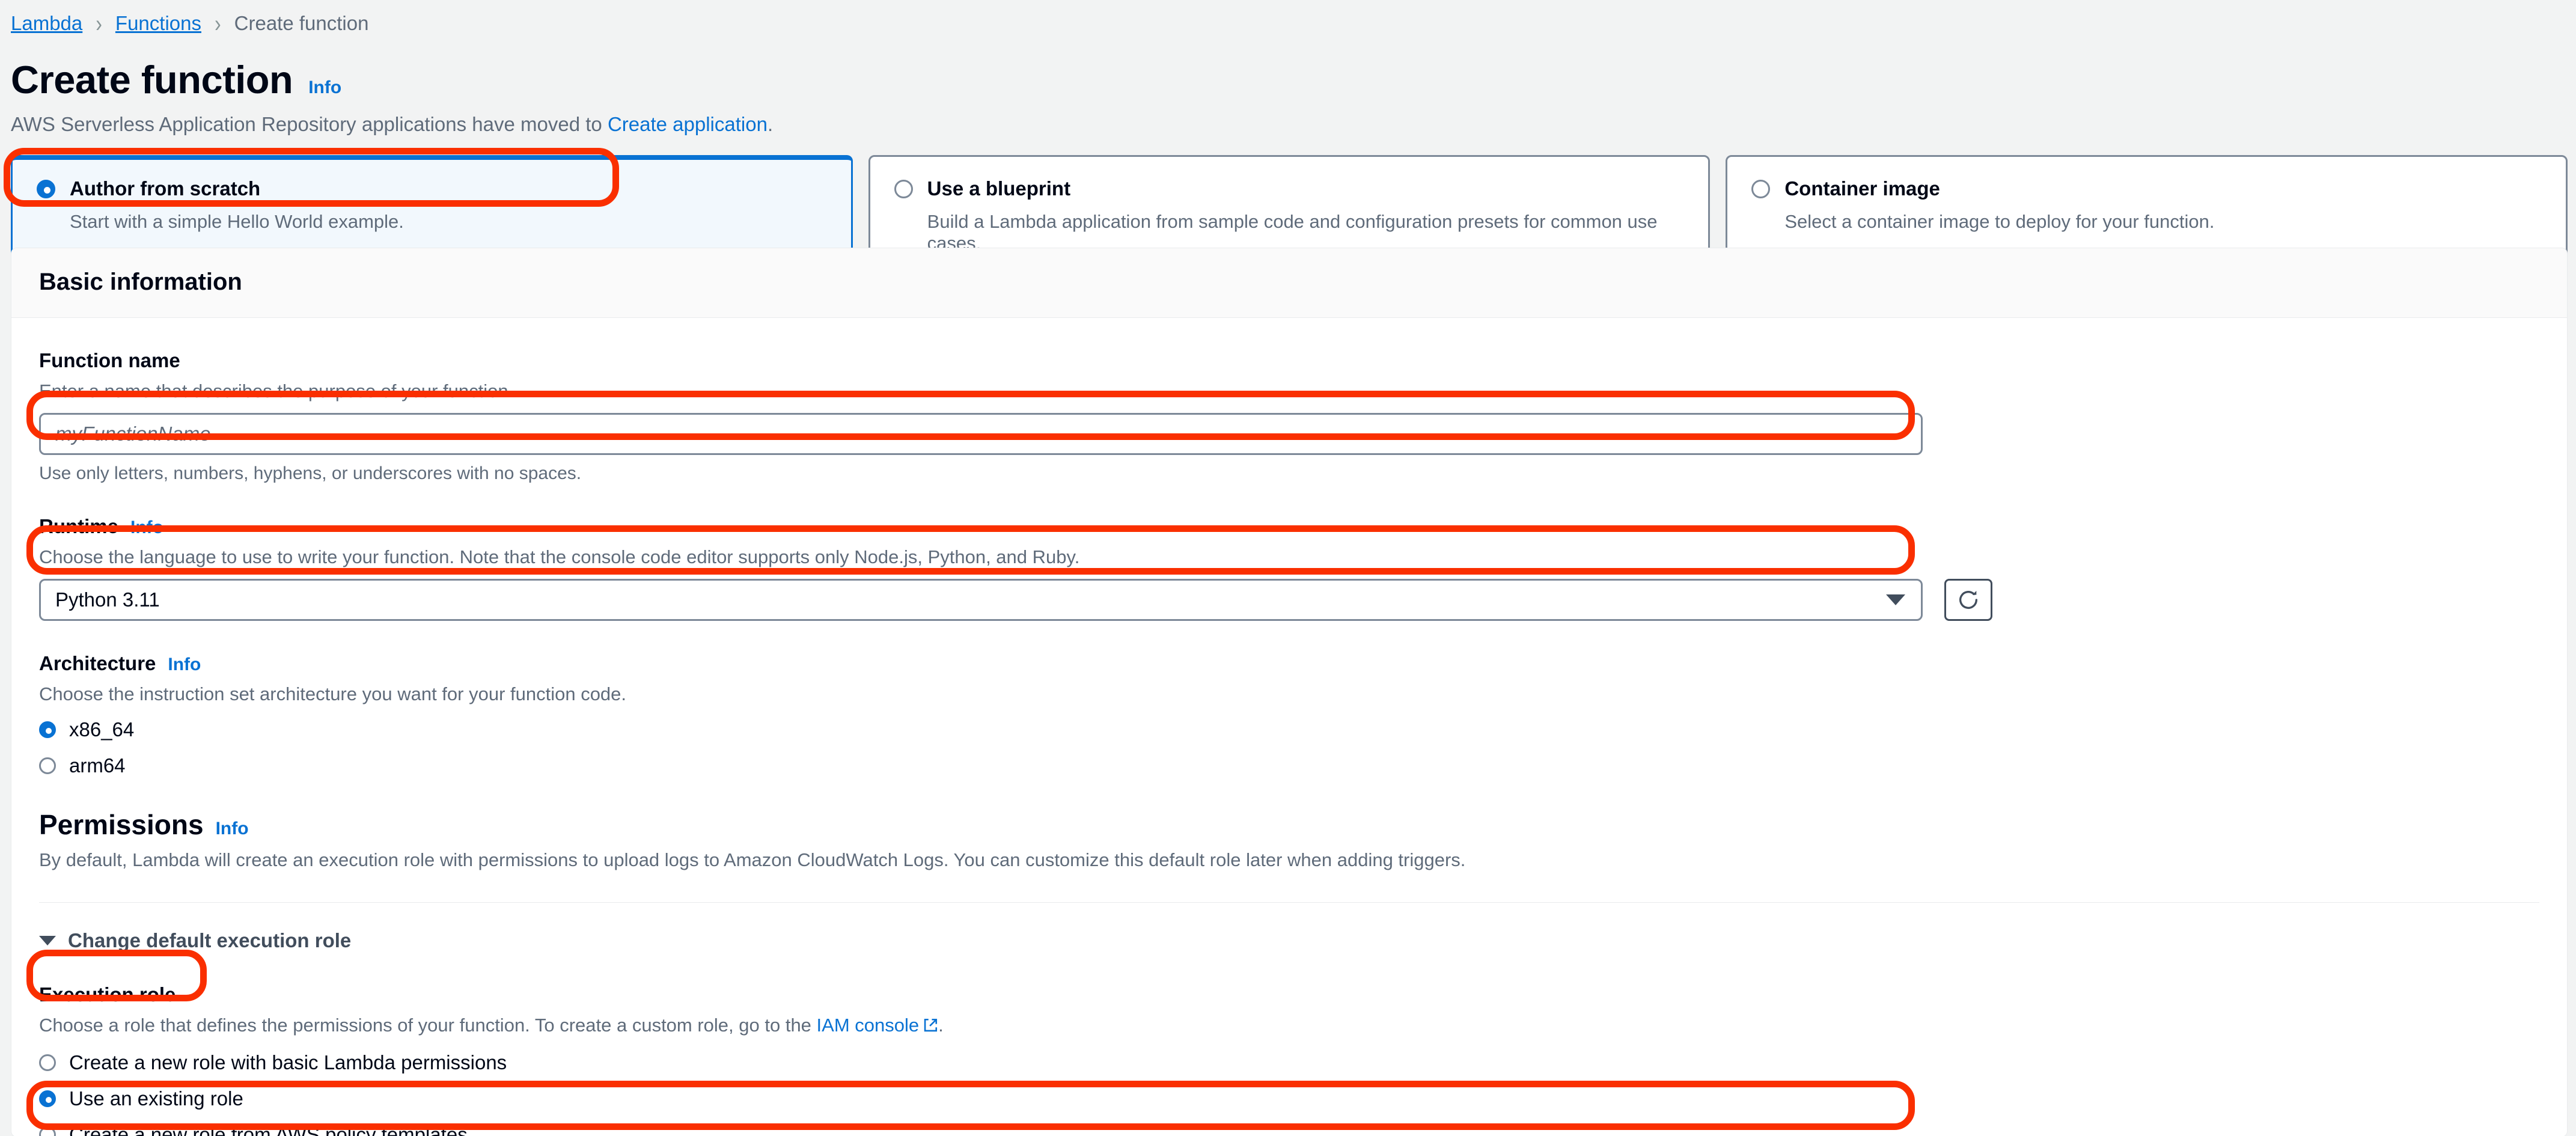 This screenshot has height=1136, width=2576. I want to click on breadcrumb: Lambda › Functions › Create function, so click(190, 23).